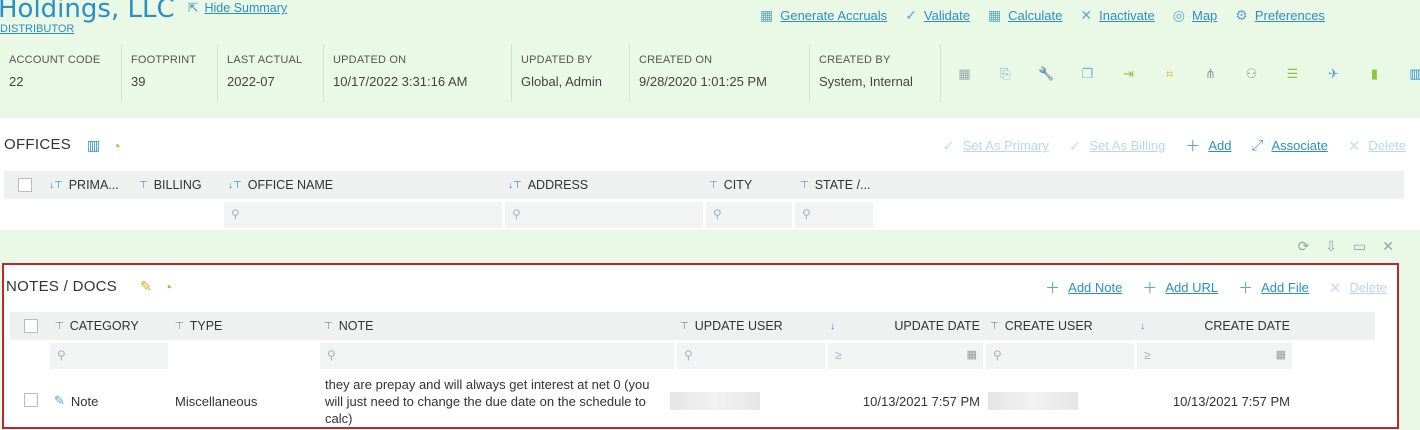 The width and height of the screenshot is (1420, 430). Describe the element at coordinates (1208, 145) in the screenshot. I see `add-office-button: ＋ Add` at that location.